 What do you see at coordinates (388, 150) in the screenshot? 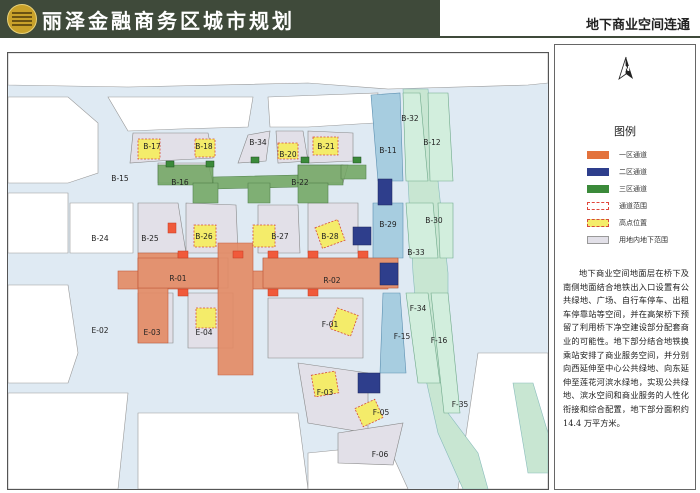
I see `parcel-label: B-11` at bounding box center [388, 150].